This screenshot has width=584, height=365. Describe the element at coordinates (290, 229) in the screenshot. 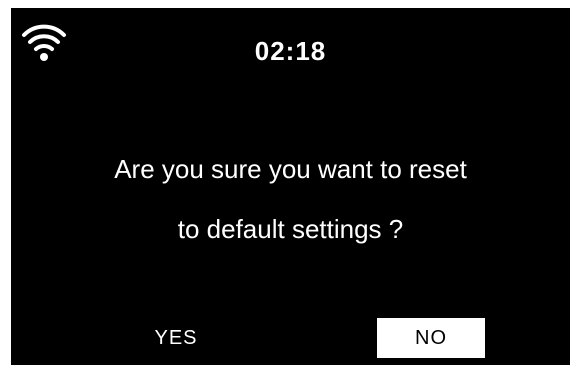

I see `dialog-message-line2: to default settings ?` at that location.